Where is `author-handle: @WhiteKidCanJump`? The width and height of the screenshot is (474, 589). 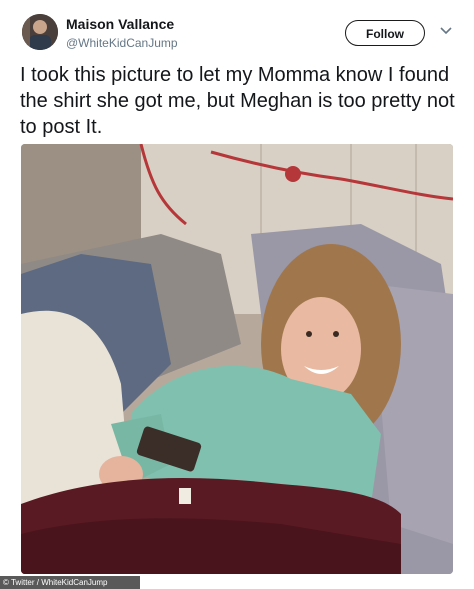 author-handle: @WhiteKidCanJump is located at coordinates (122, 43).